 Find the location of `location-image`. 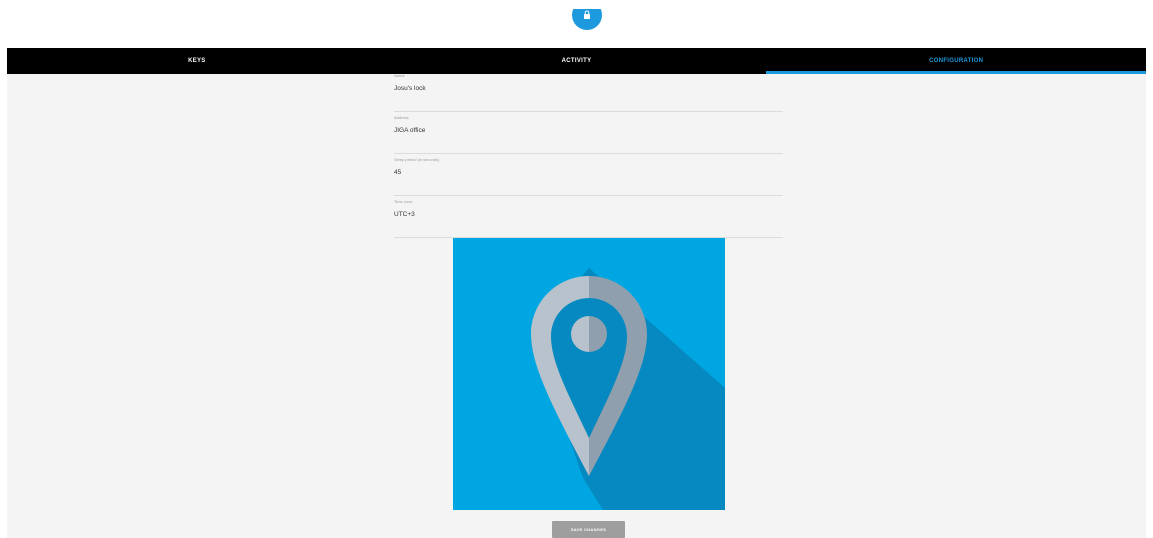

location-image is located at coordinates (589, 374).